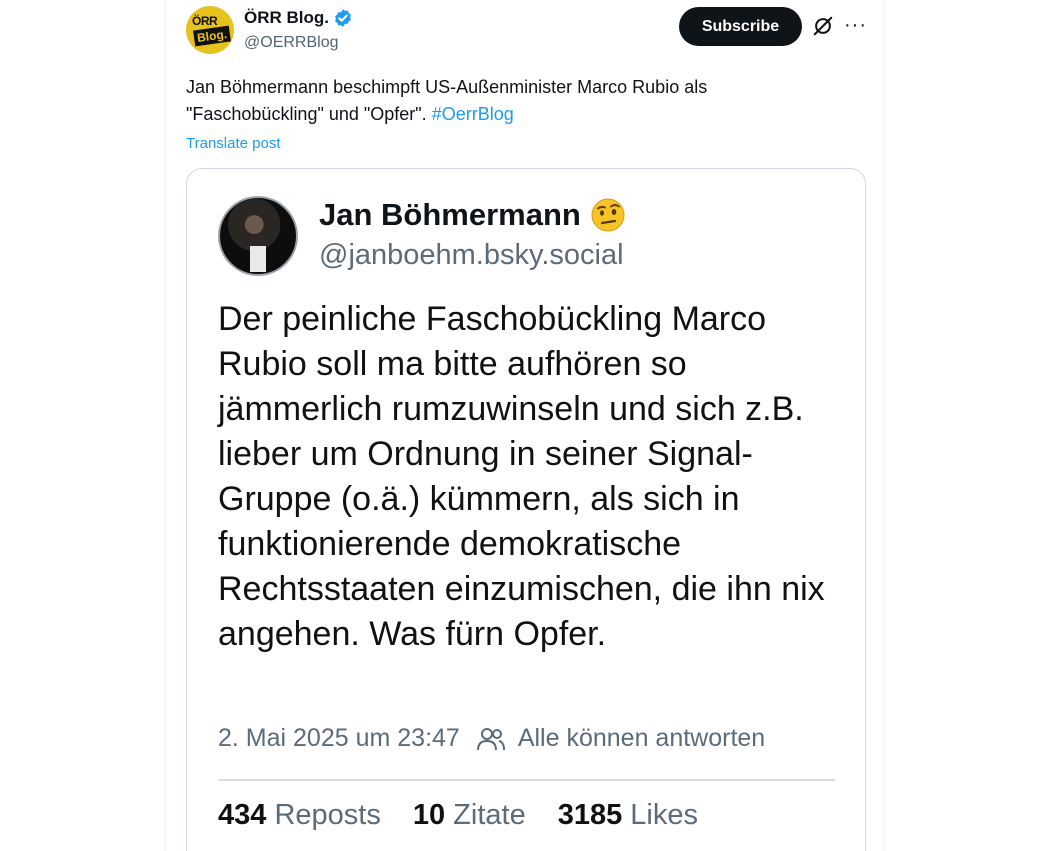 The image size is (1050, 851). Describe the element at coordinates (664, 815) in the screenshot. I see `likes-label: Likes` at that location.